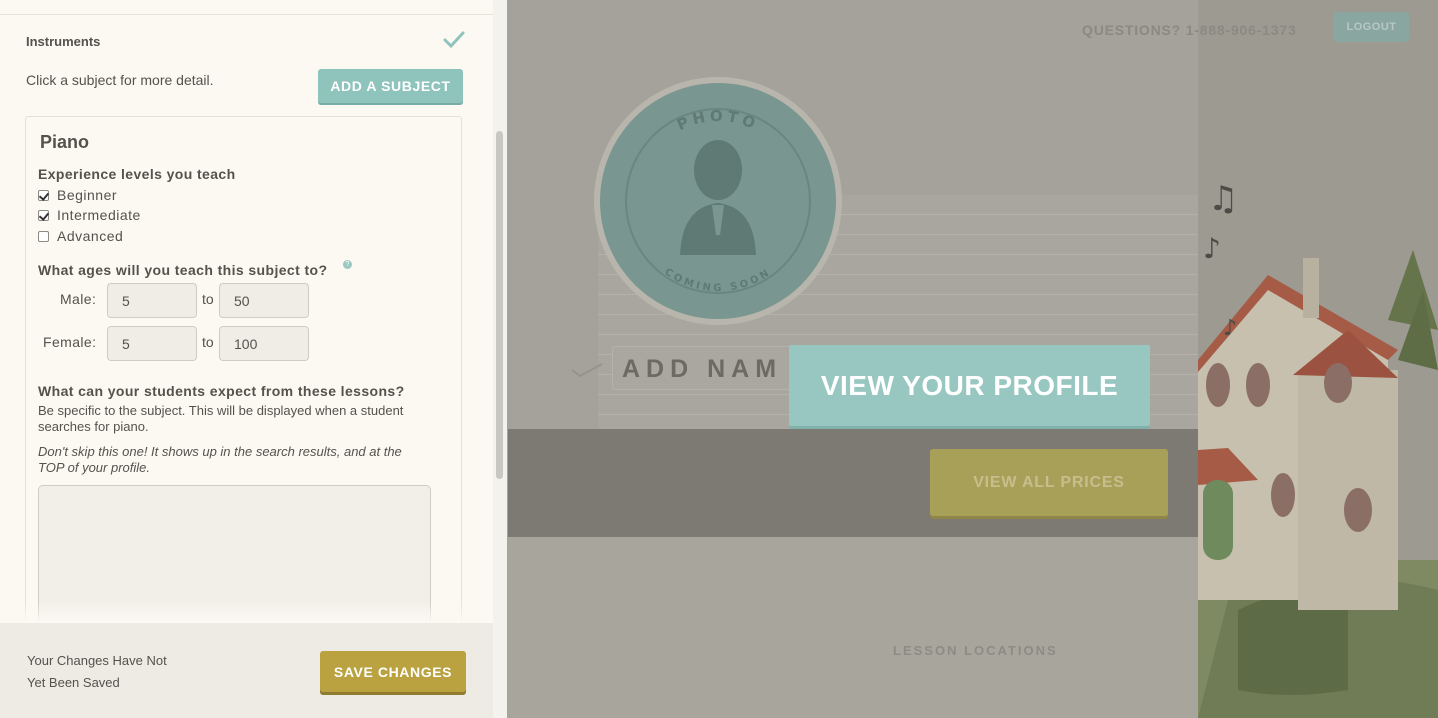 The width and height of the screenshot is (1438, 718). What do you see at coordinates (90, 236) in the screenshot?
I see `level-advanced-label: Advanced` at bounding box center [90, 236].